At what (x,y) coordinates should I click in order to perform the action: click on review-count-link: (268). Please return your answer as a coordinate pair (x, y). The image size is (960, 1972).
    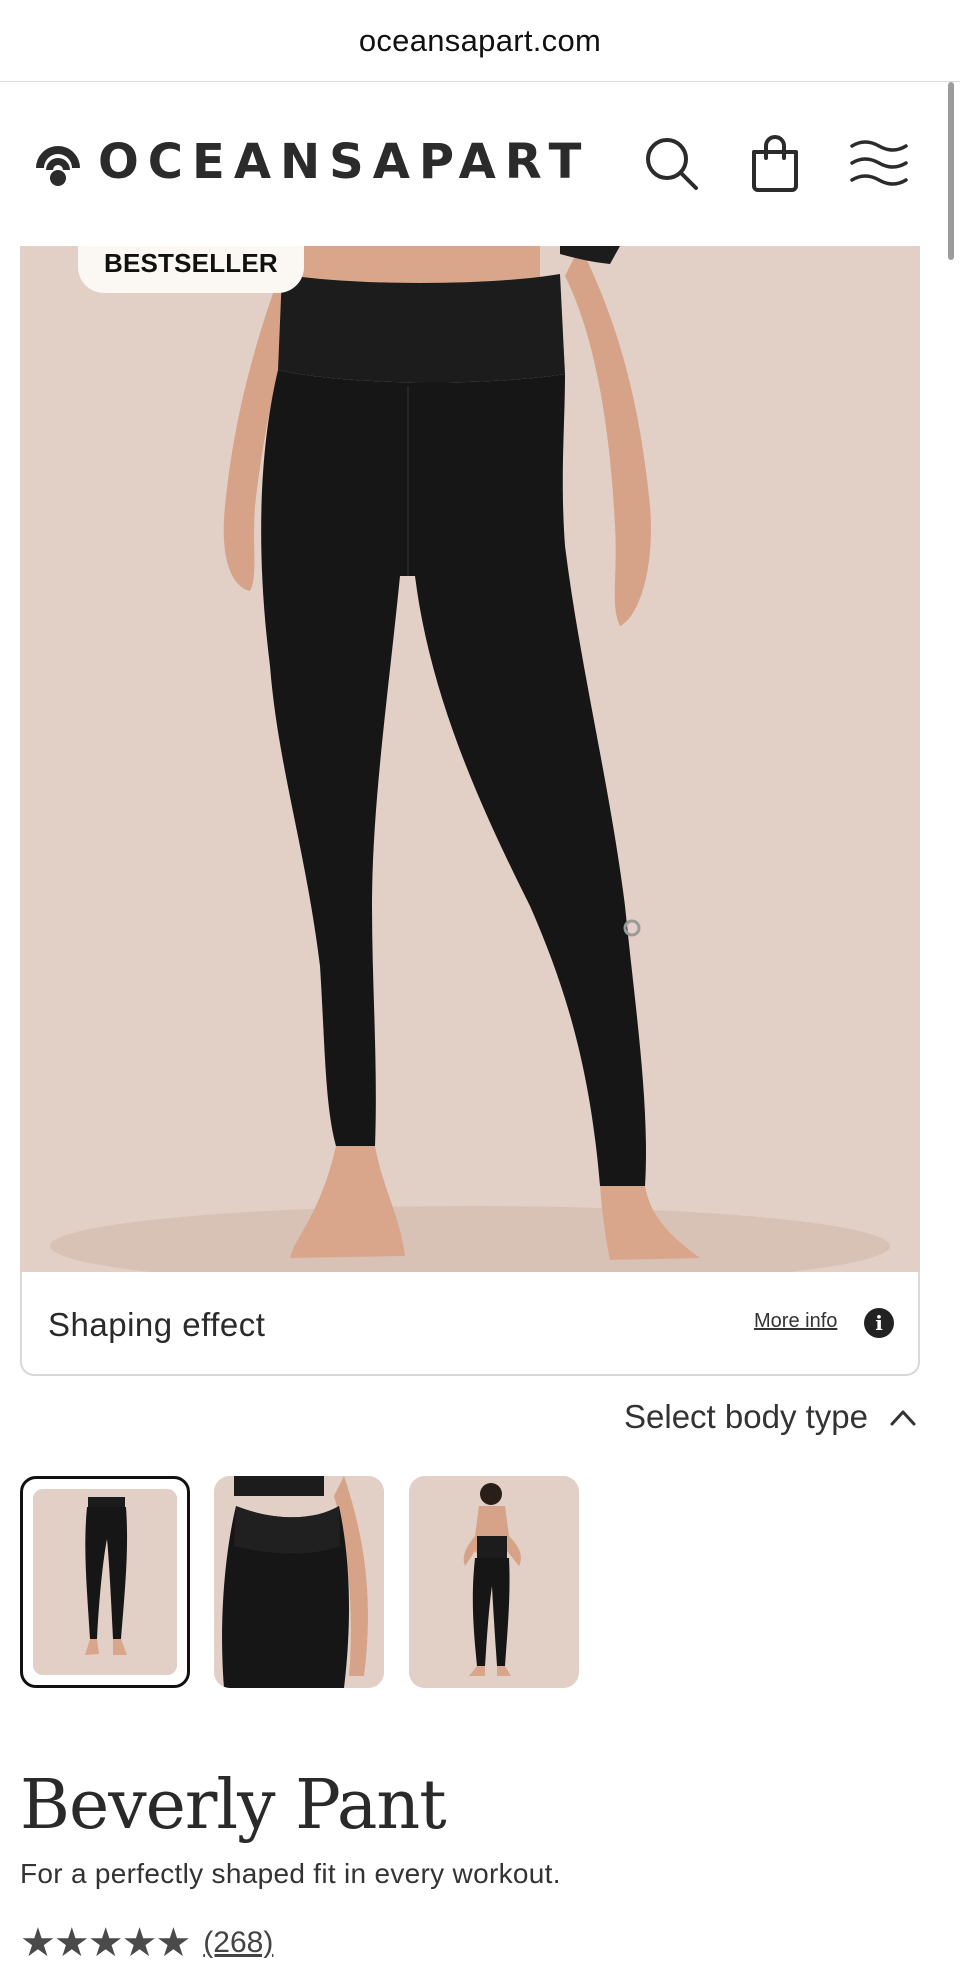
    Looking at the image, I should click on (238, 1943).